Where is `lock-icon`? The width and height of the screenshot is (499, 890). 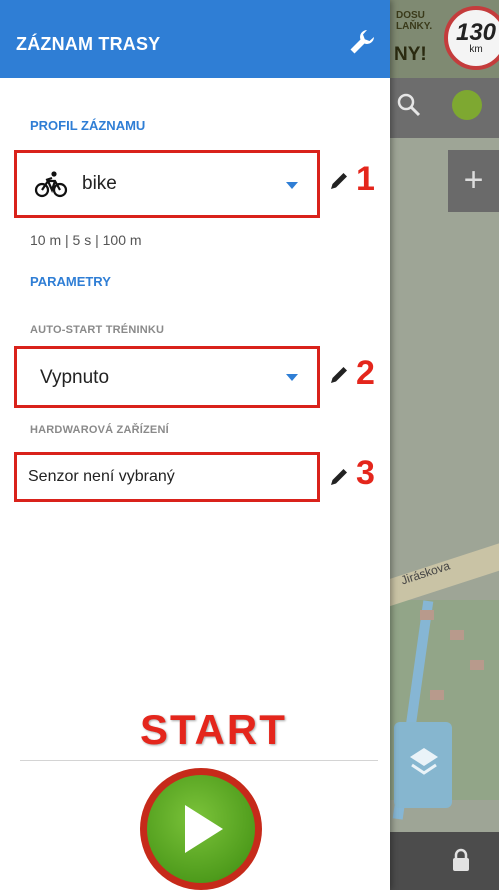
lock-icon is located at coordinates (461, 862).